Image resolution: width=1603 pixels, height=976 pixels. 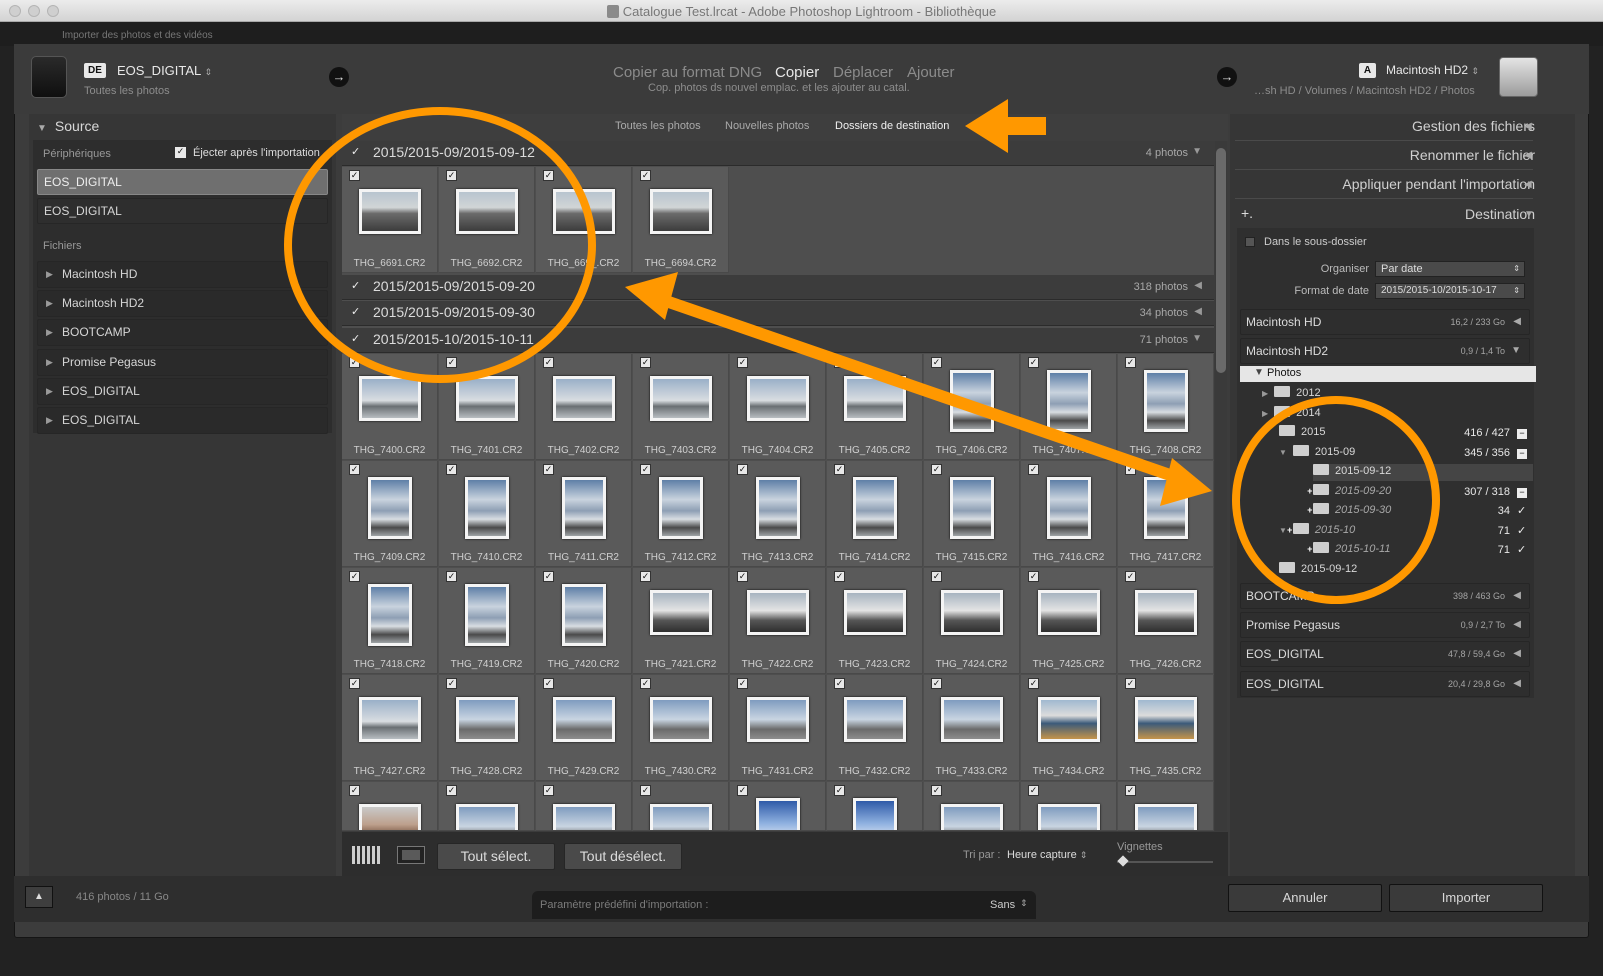 I want to click on memory-card-icon, so click(x=49, y=77).